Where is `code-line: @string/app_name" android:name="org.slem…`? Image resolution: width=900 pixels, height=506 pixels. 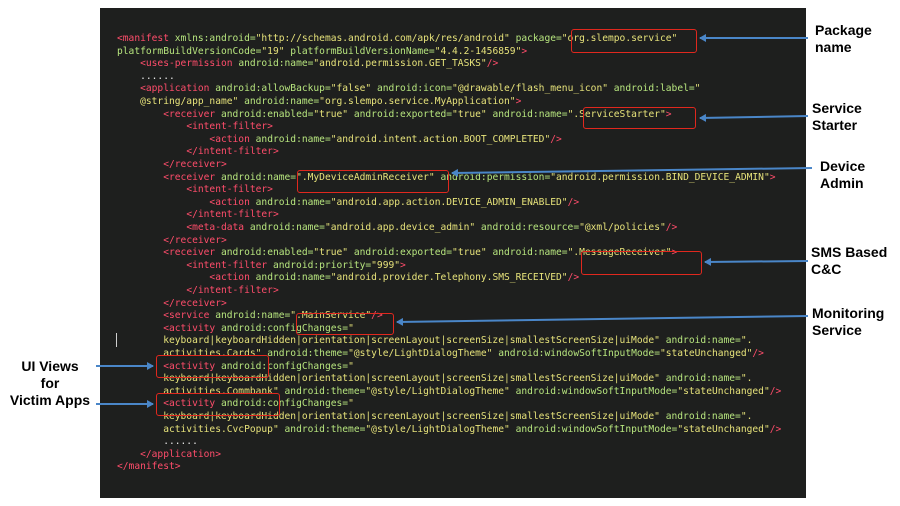 code-line: @string/app_name" android:name="org.slem… is located at coordinates (319, 102).